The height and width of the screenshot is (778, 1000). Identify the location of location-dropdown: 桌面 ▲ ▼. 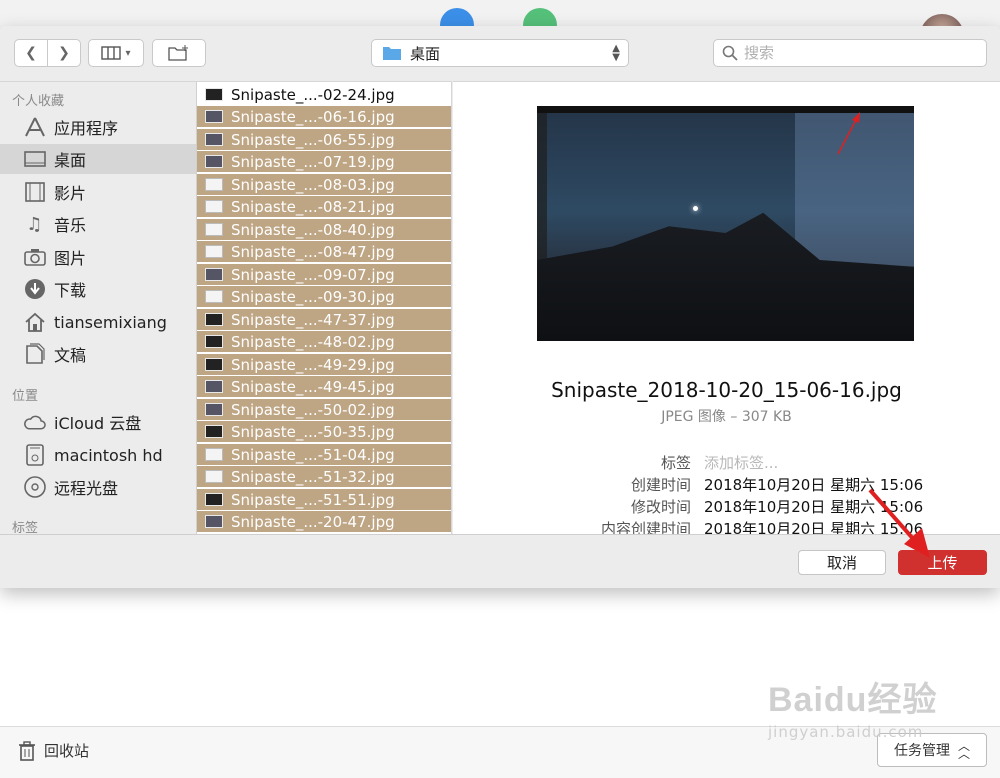
(500, 53).